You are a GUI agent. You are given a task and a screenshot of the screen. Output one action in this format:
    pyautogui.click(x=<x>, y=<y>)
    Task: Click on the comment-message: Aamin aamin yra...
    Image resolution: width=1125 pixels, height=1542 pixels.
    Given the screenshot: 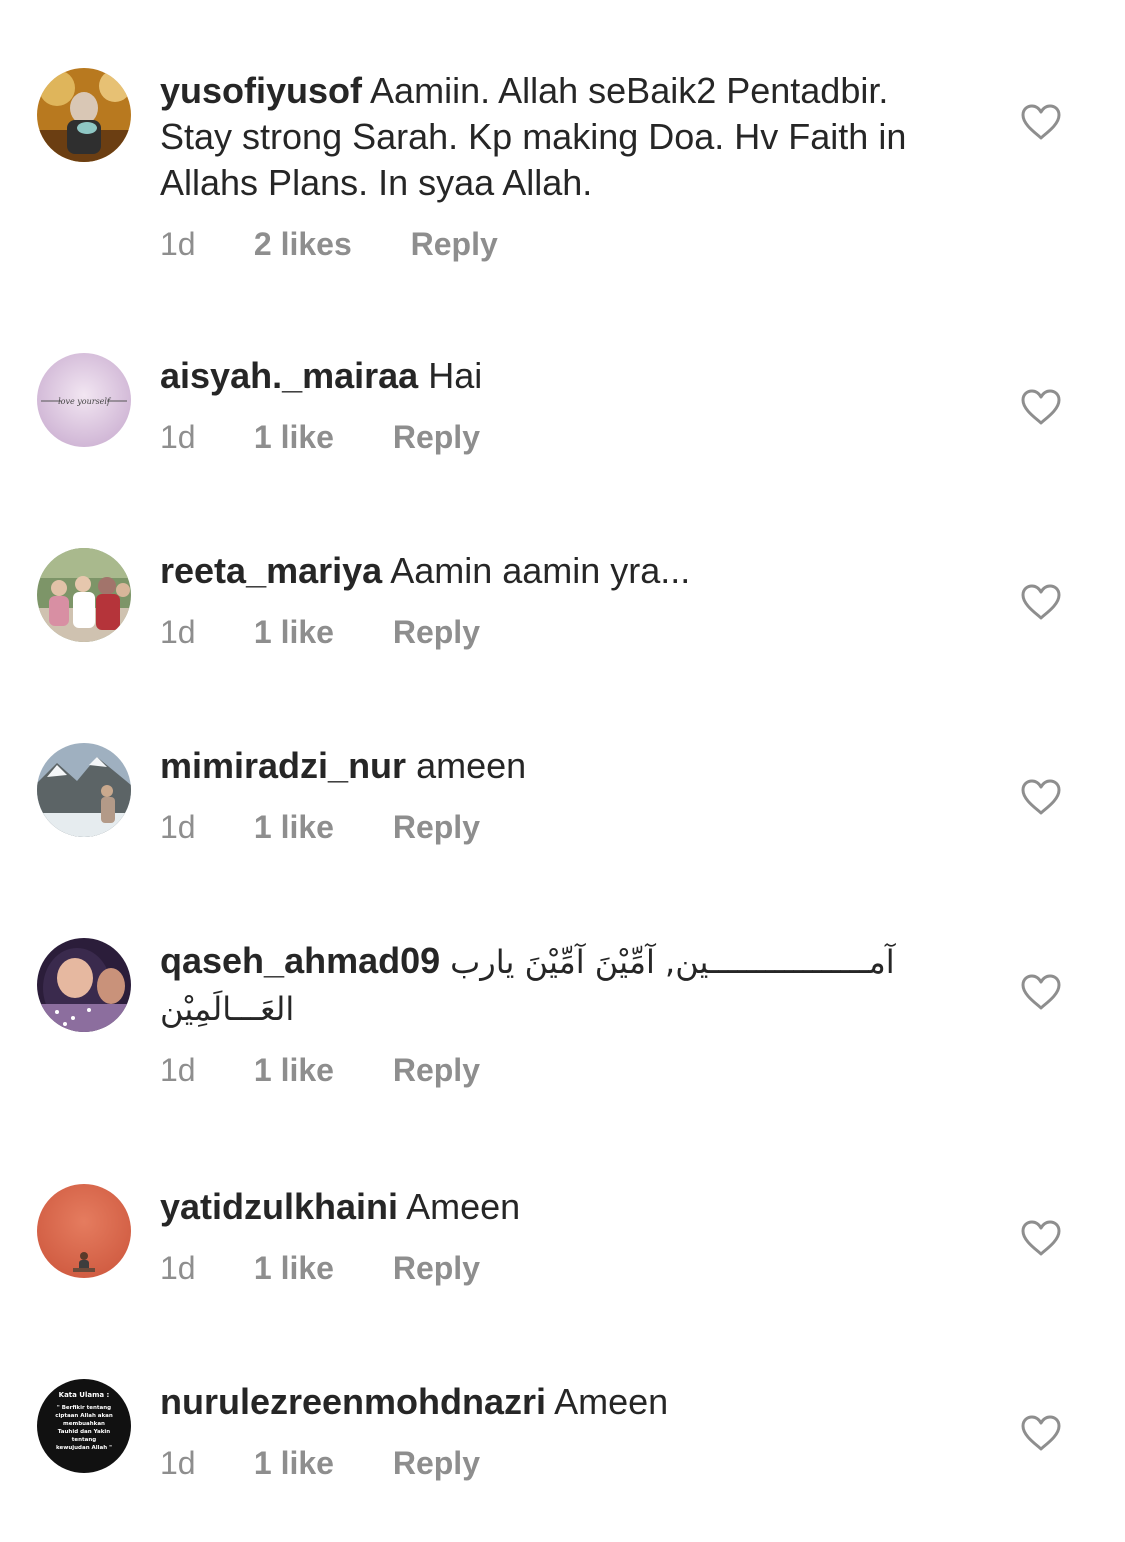 What is the action you would take?
    pyautogui.click(x=540, y=570)
    